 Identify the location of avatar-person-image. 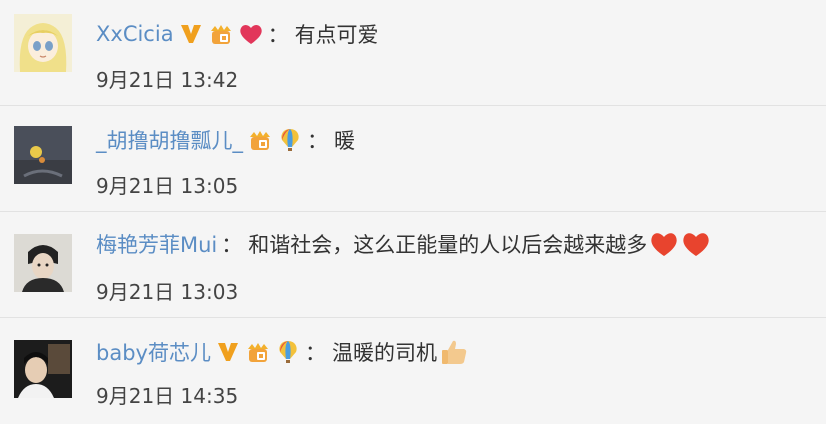
(43, 369).